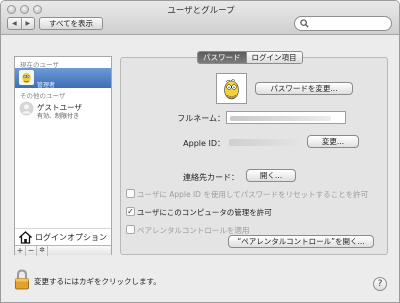 The image size is (400, 303). I want to click on apple-id-redacted, so click(264, 142).